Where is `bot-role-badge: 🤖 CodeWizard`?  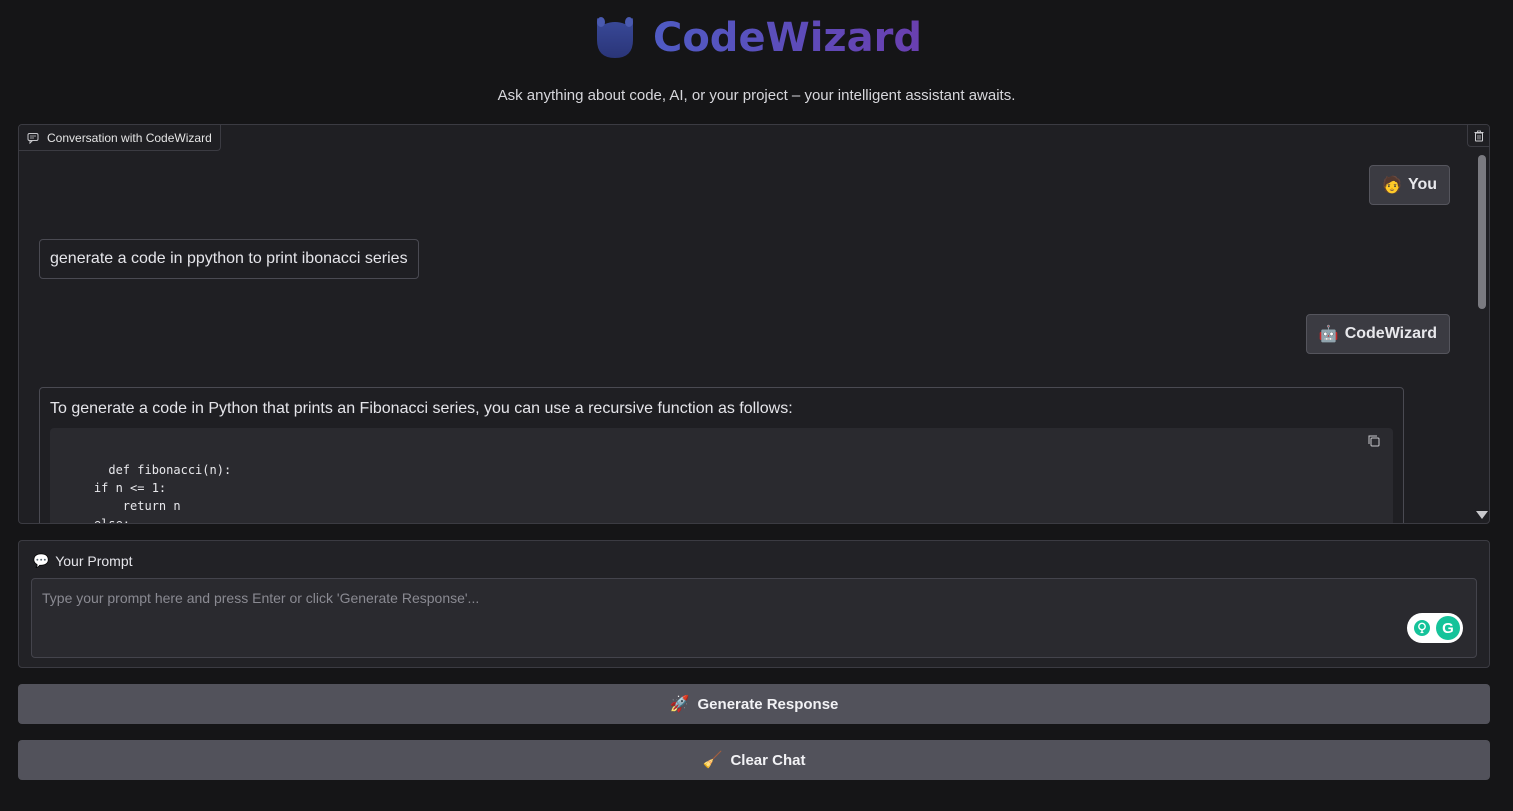
bot-role-badge: 🤖 CodeWizard is located at coordinates (1377, 334).